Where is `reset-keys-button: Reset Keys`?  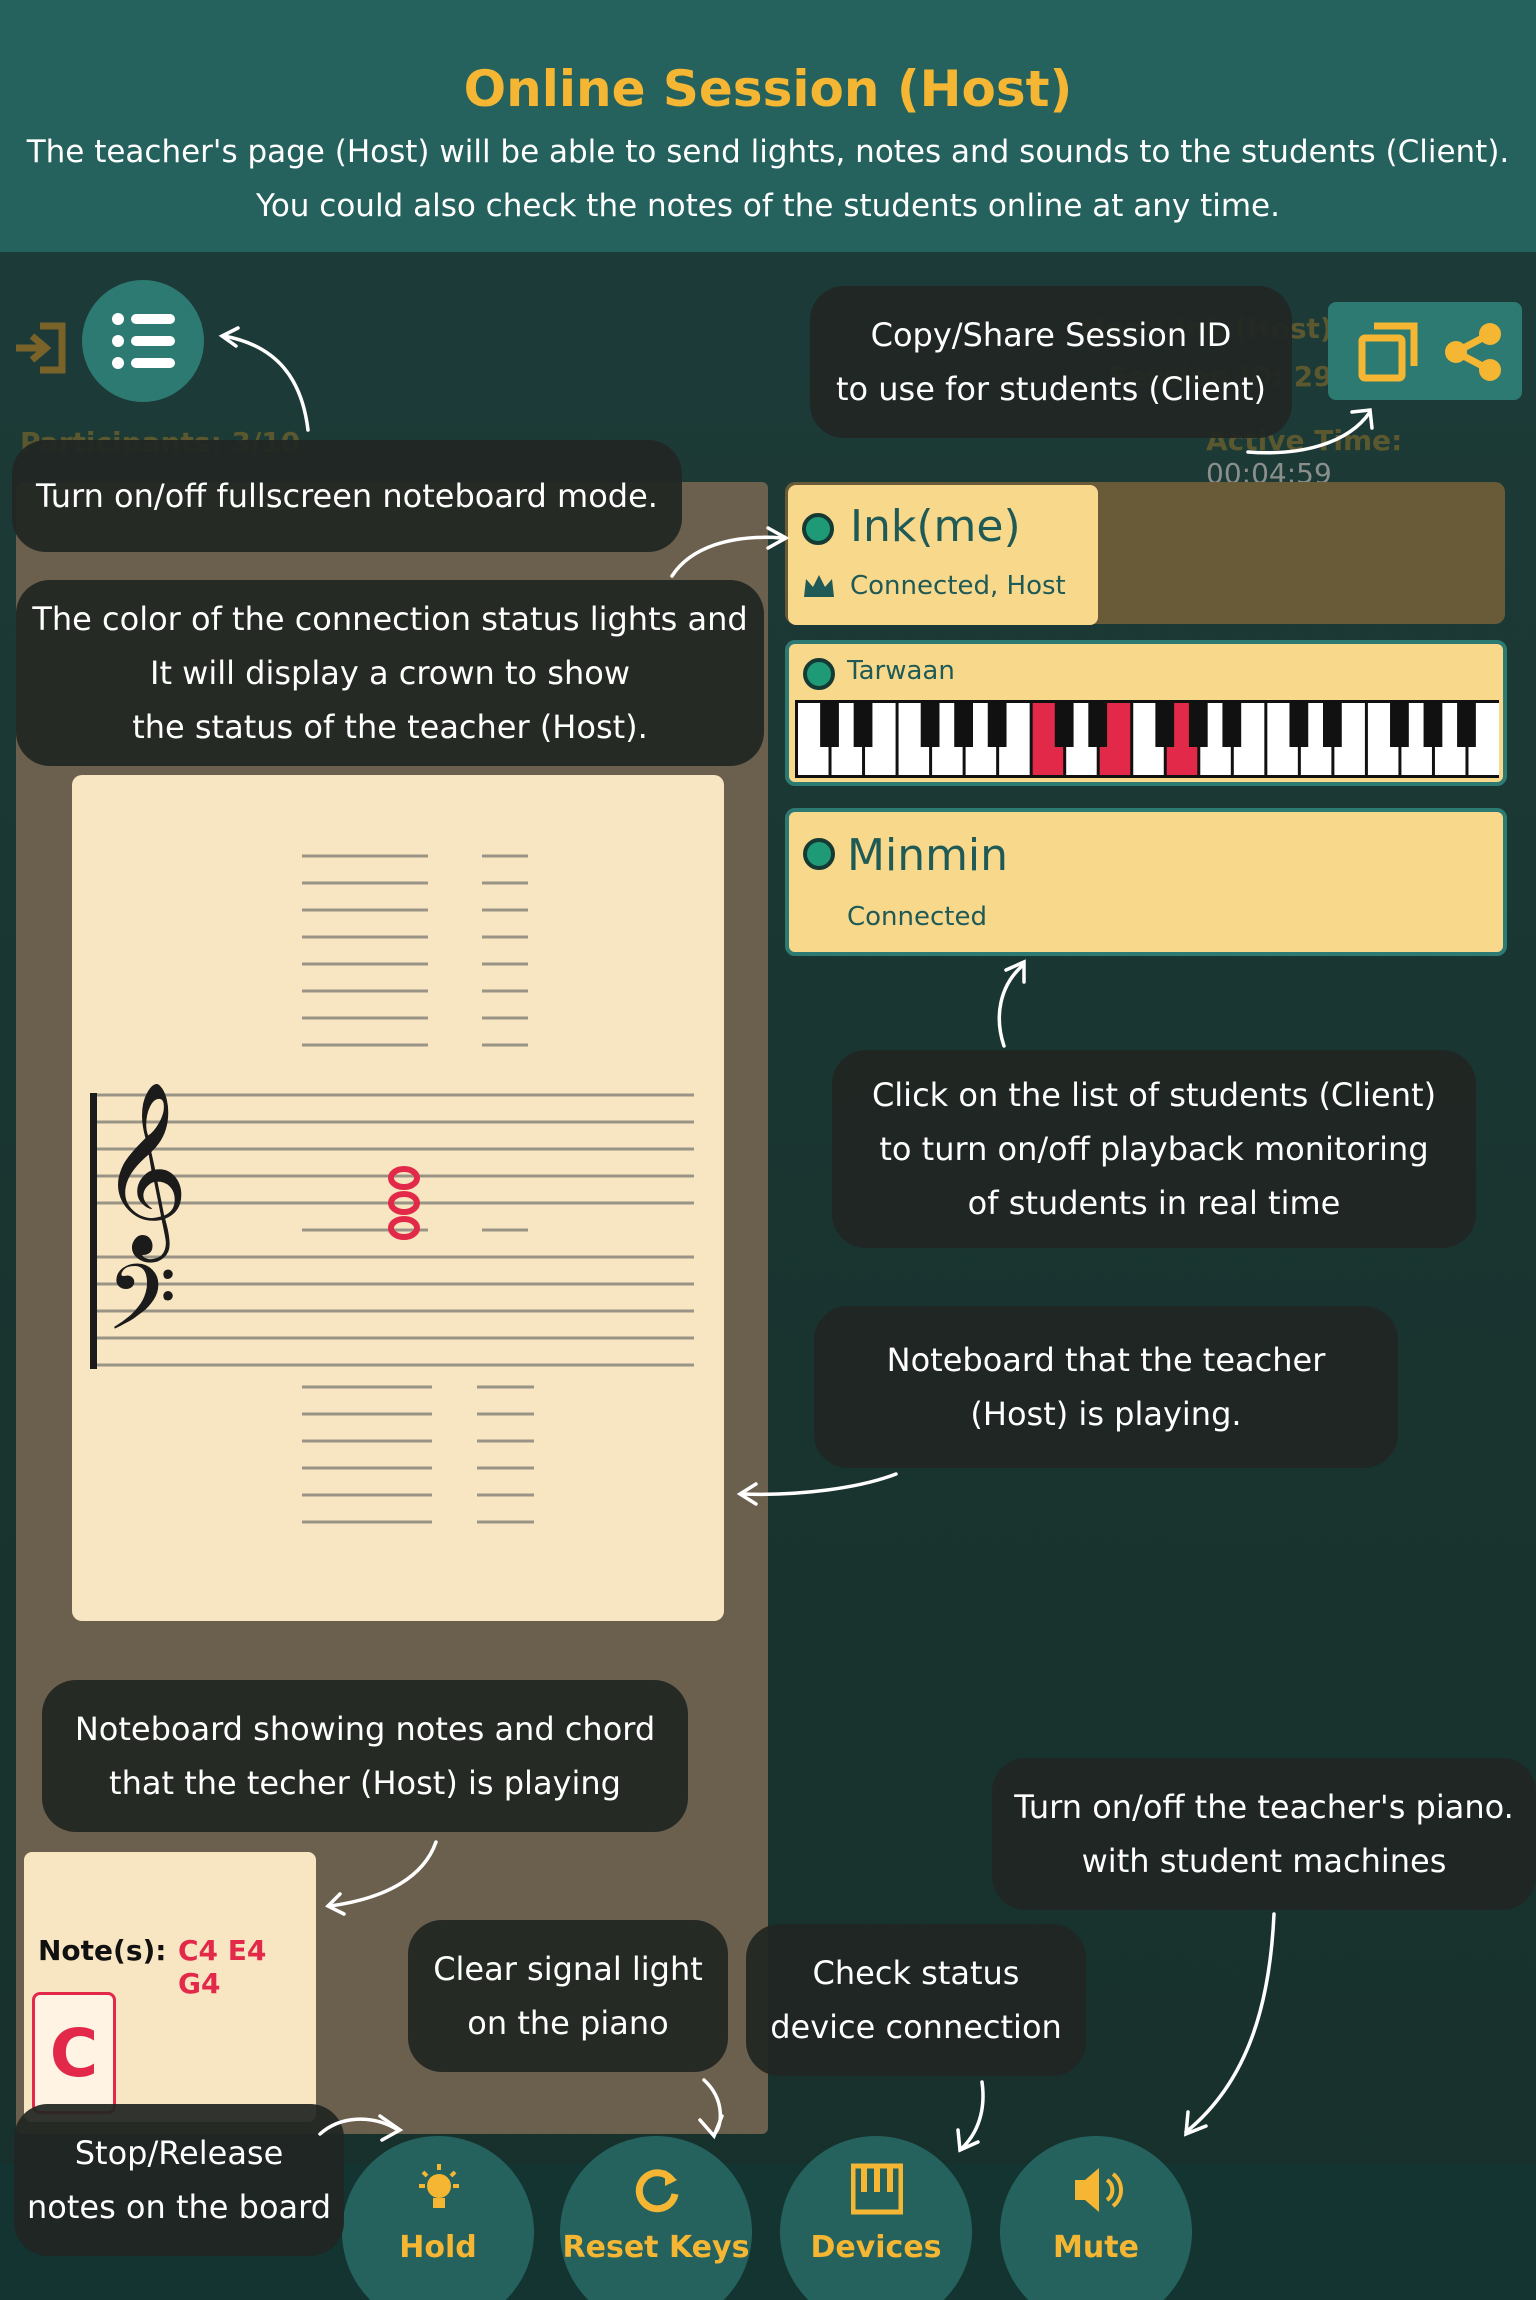 reset-keys-button: Reset Keys is located at coordinates (656, 2218).